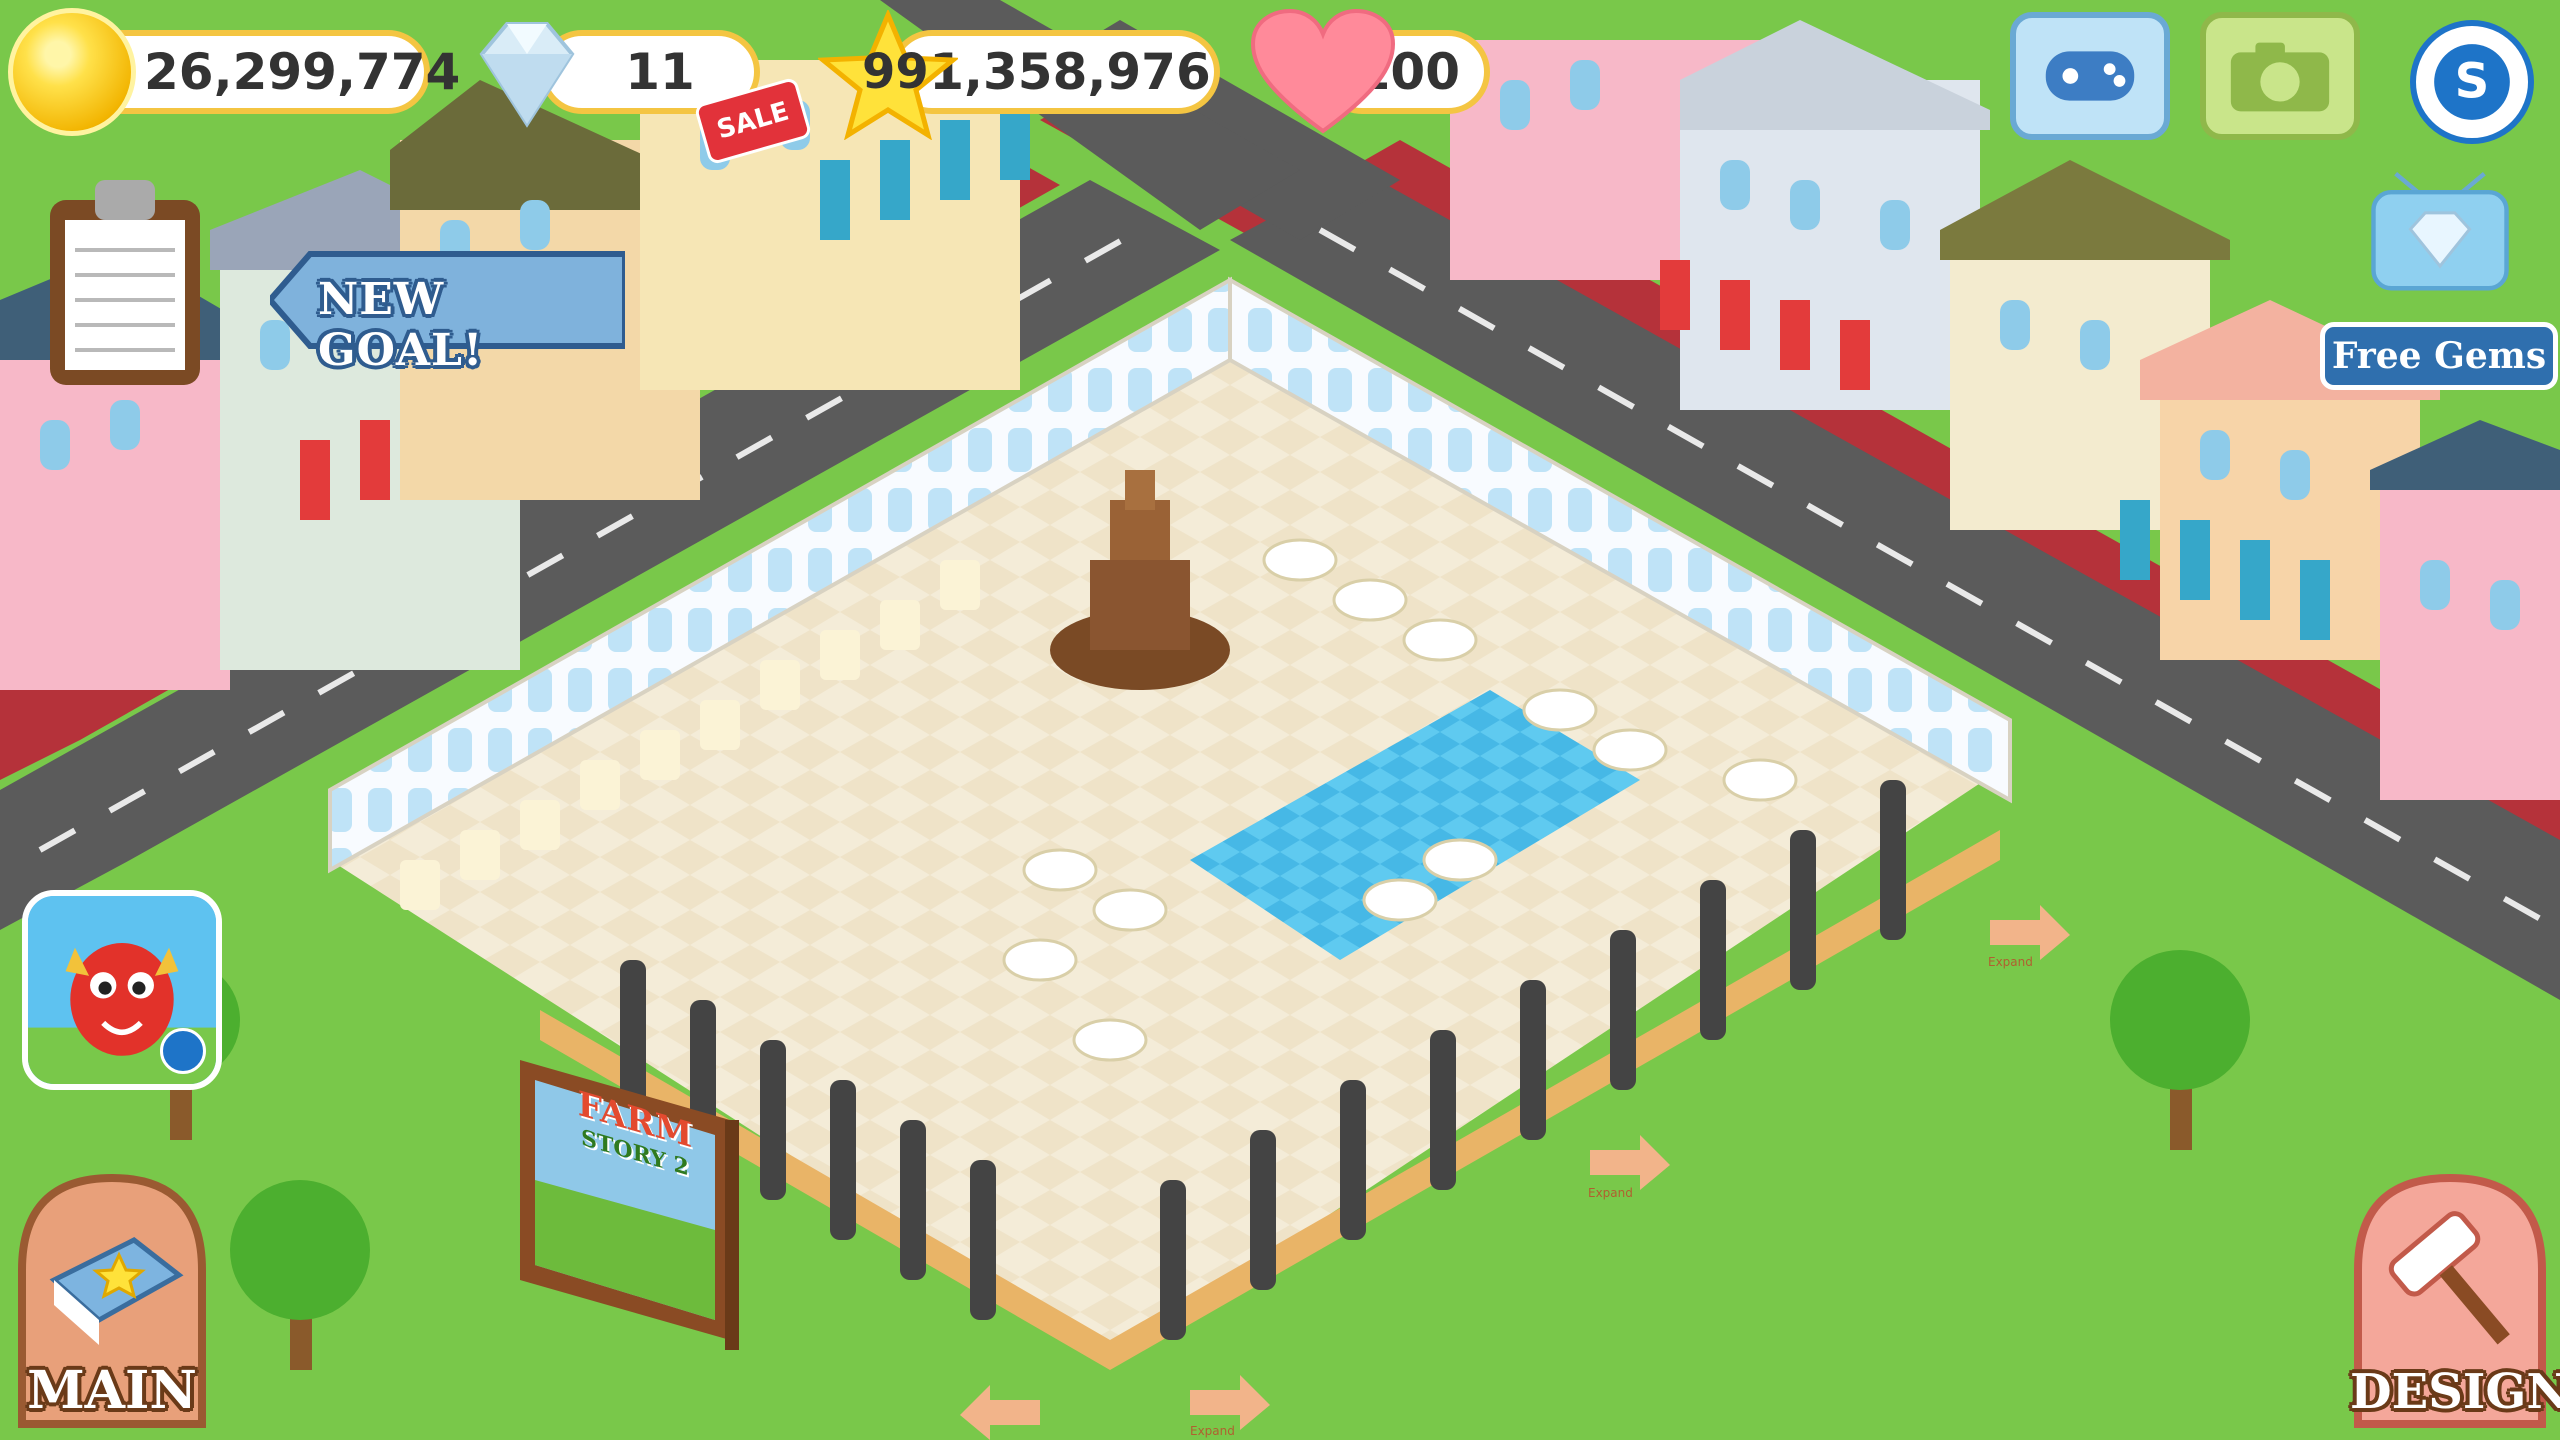  Describe the element at coordinates (2440, 231) in the screenshot. I see `tv-gem-icon` at that location.